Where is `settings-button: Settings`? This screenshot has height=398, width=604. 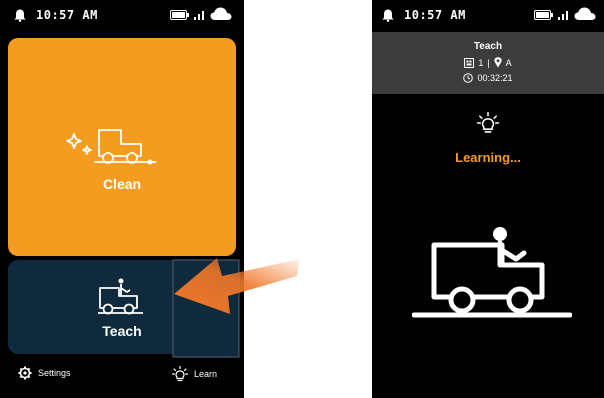
settings-button: Settings is located at coordinates (44, 373).